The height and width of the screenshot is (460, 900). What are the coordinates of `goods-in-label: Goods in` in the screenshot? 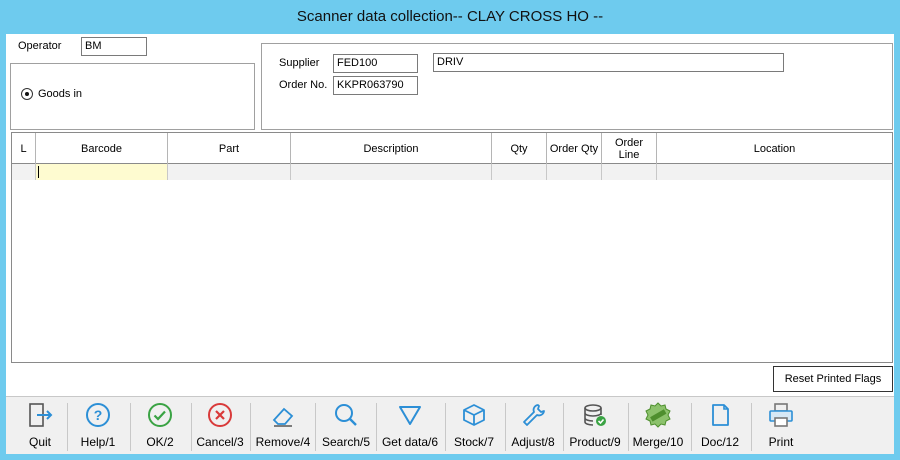 It's located at (60, 94).